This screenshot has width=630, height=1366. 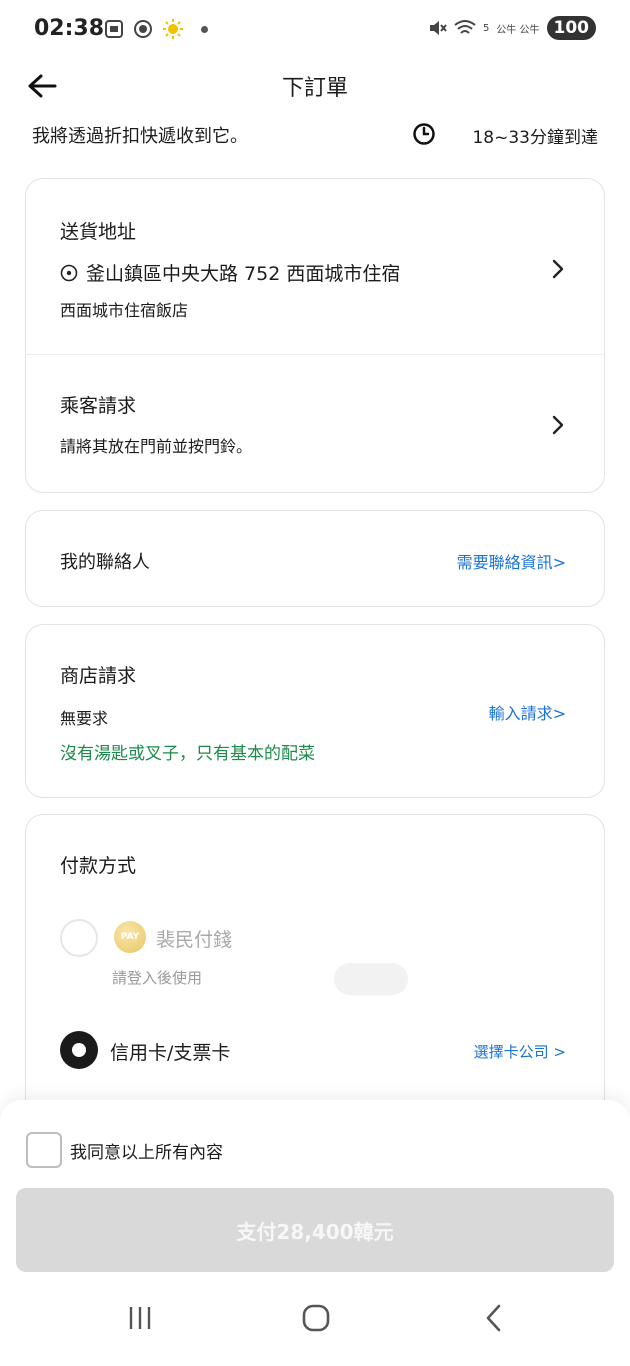 What do you see at coordinates (79, 938) in the screenshot?
I see `baemin-pay-radio` at bounding box center [79, 938].